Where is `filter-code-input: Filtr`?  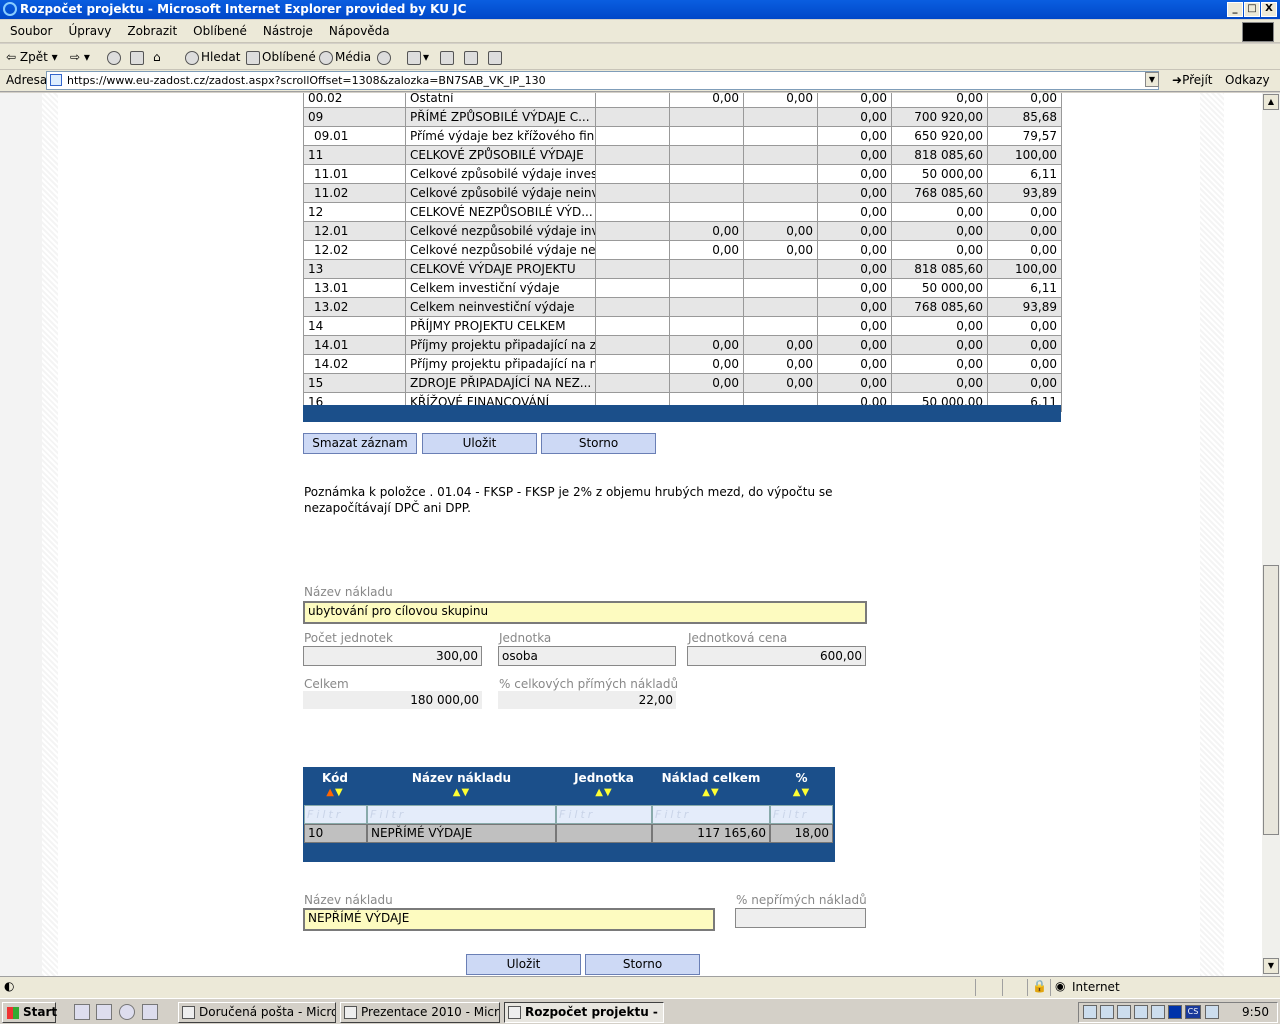
filter-code-input: Filtr is located at coordinates (335, 814).